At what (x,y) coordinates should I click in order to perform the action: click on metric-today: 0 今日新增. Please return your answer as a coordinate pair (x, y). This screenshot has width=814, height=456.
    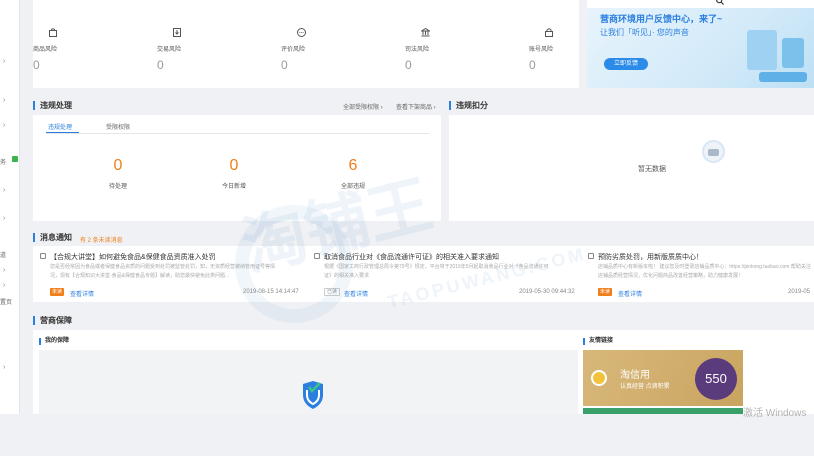
    Looking at the image, I should click on (234, 173).